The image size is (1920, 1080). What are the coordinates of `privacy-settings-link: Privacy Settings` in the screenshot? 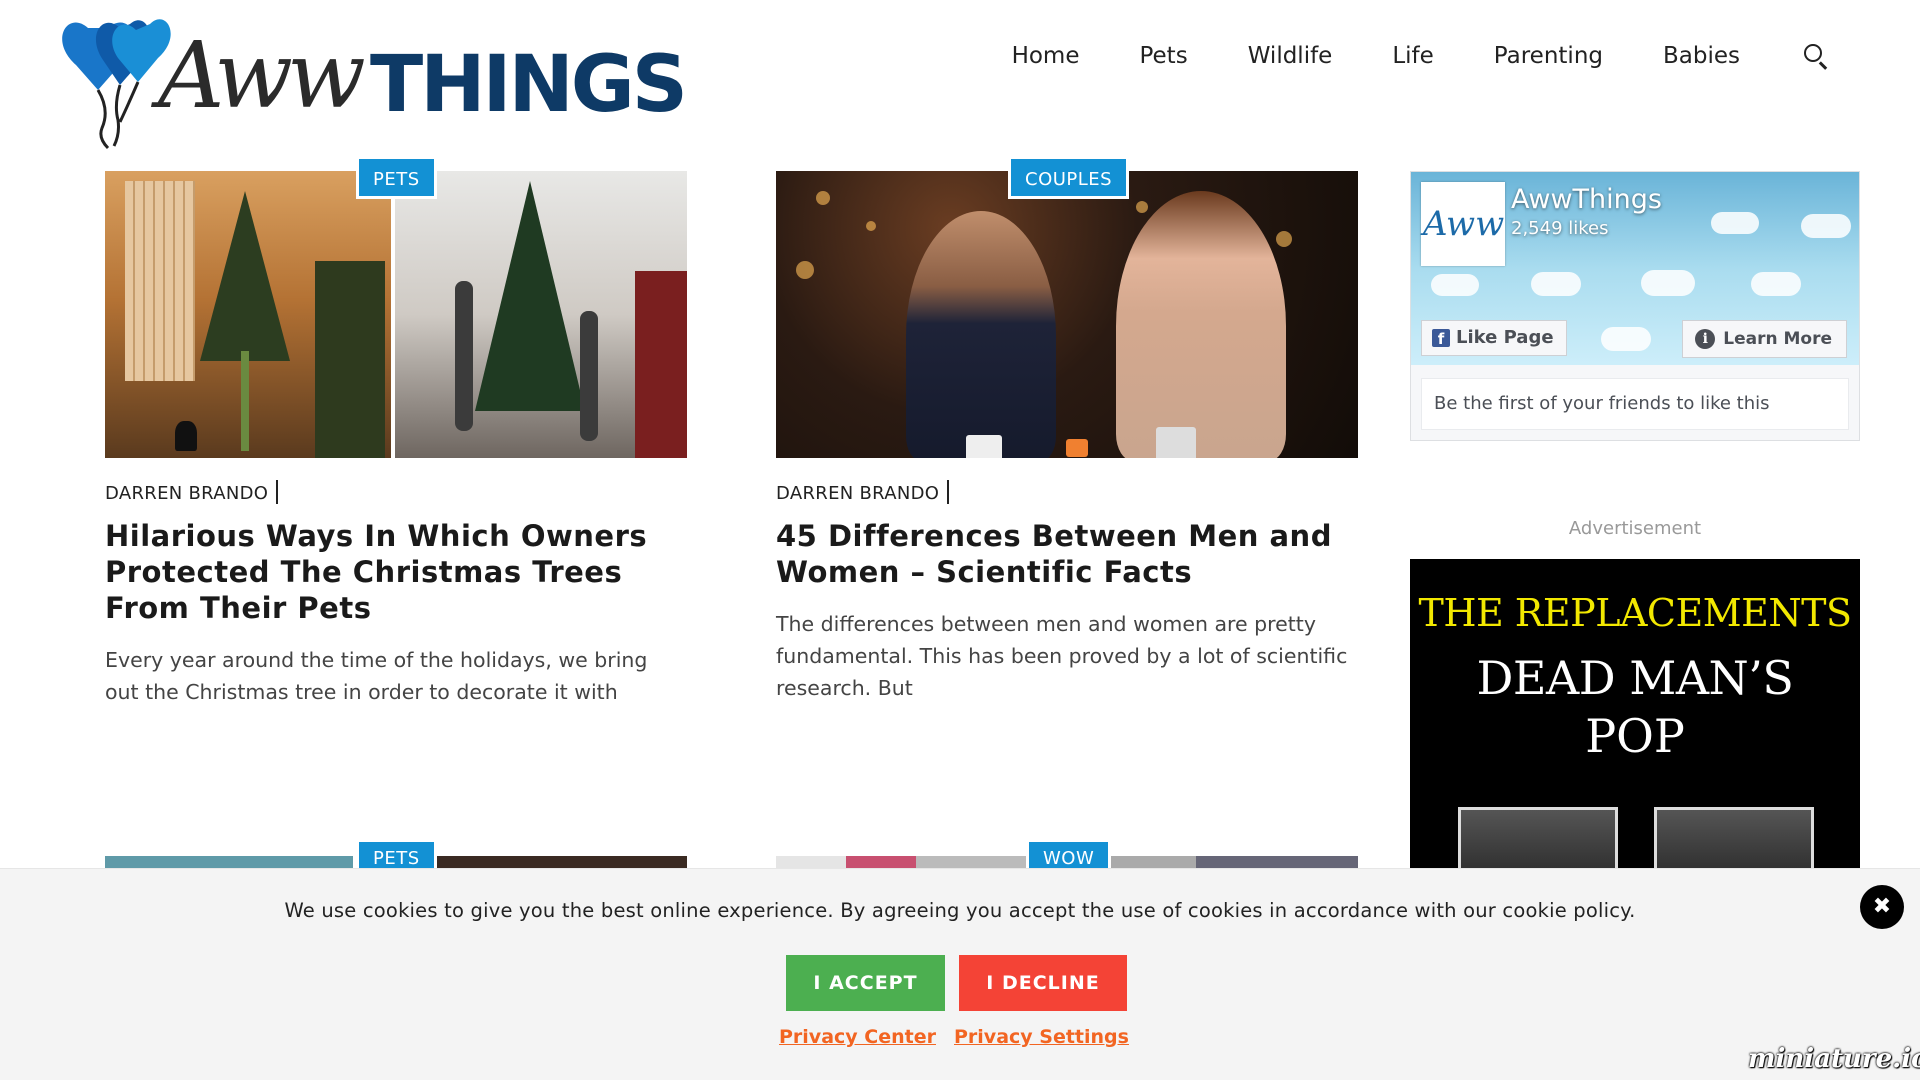 It's located at (1041, 1037).